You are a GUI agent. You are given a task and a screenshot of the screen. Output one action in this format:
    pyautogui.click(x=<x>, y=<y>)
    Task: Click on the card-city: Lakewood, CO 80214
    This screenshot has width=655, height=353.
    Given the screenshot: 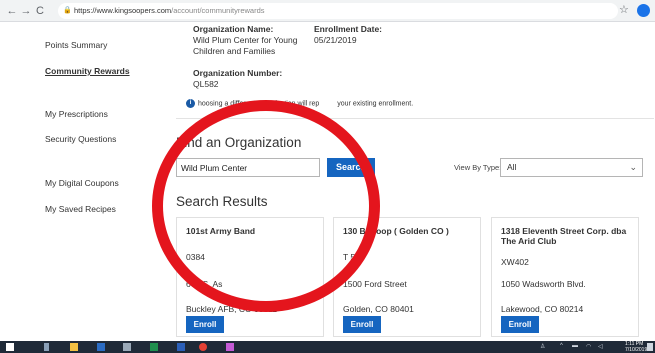 What is the action you would take?
    pyautogui.click(x=542, y=309)
    